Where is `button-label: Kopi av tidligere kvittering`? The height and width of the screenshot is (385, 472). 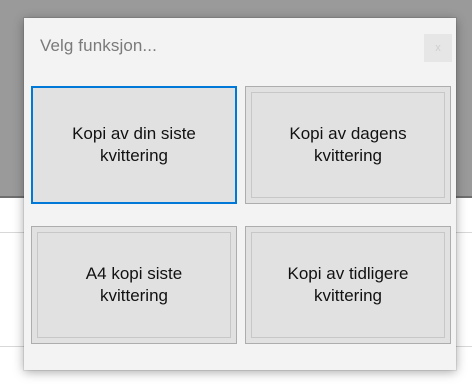 button-label: Kopi av tidligere kvittering is located at coordinates (348, 284).